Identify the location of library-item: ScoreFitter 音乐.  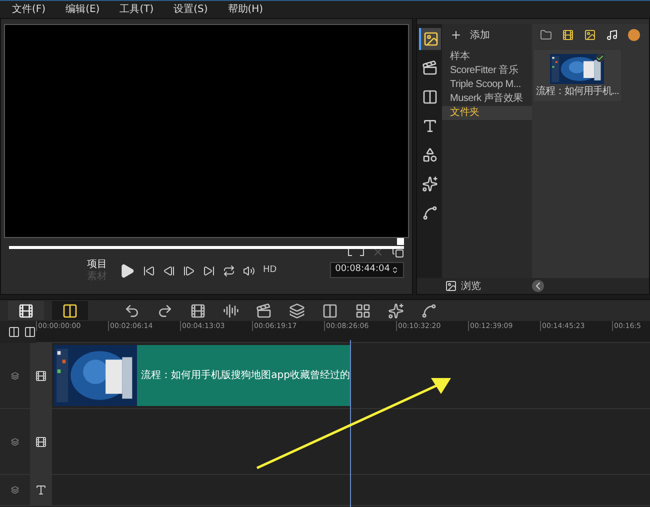
(487, 71).